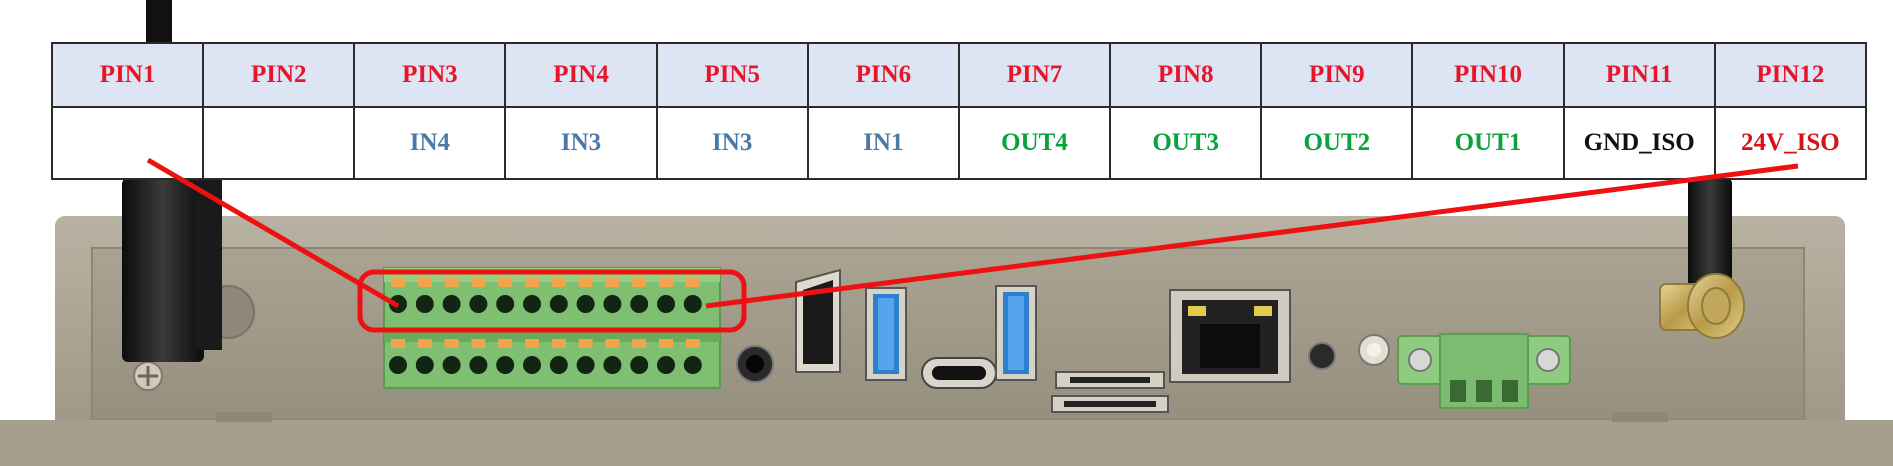  What do you see at coordinates (1230, 336) in the screenshot?
I see `ethernet-port` at bounding box center [1230, 336].